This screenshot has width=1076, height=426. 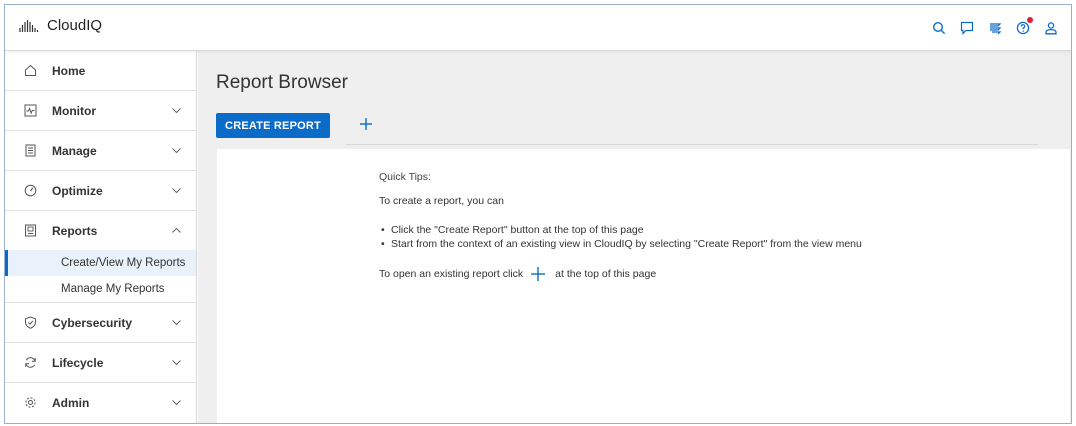 I want to click on gear-icon, so click(x=30, y=403).